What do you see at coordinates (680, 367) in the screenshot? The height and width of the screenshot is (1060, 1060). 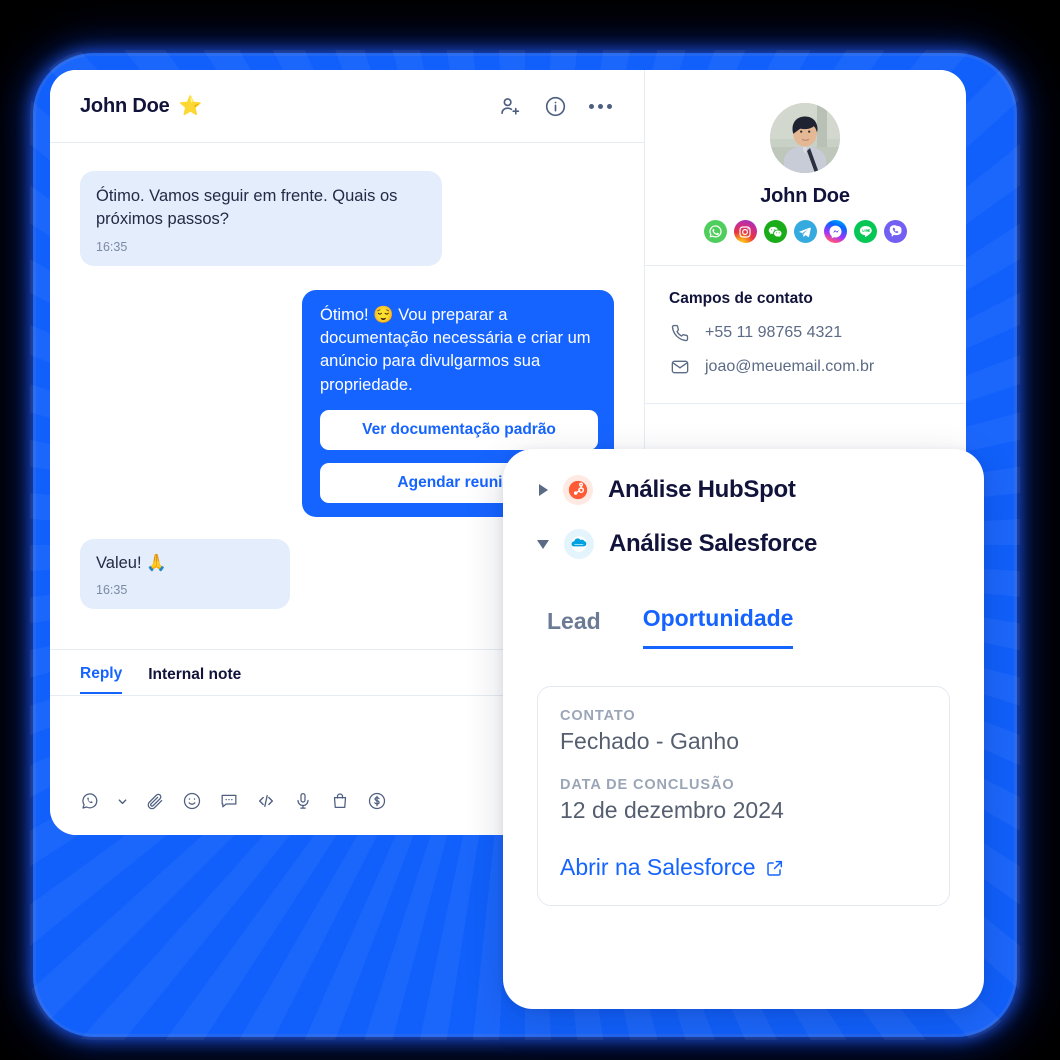 I see `mail-icon` at bounding box center [680, 367].